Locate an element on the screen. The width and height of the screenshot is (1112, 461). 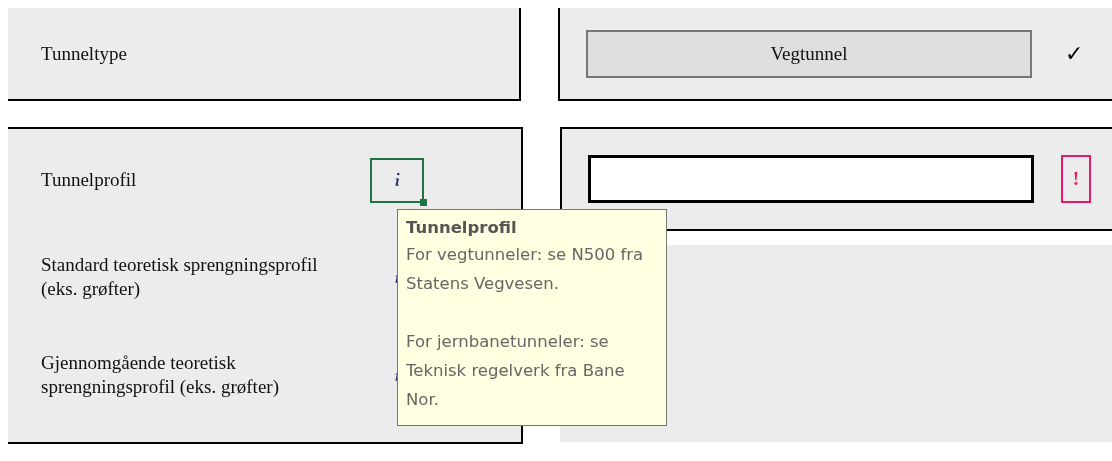
field-label: Standard teoretisk sprengningsprofil (eks. grøfter) is located at coordinates (180, 277).